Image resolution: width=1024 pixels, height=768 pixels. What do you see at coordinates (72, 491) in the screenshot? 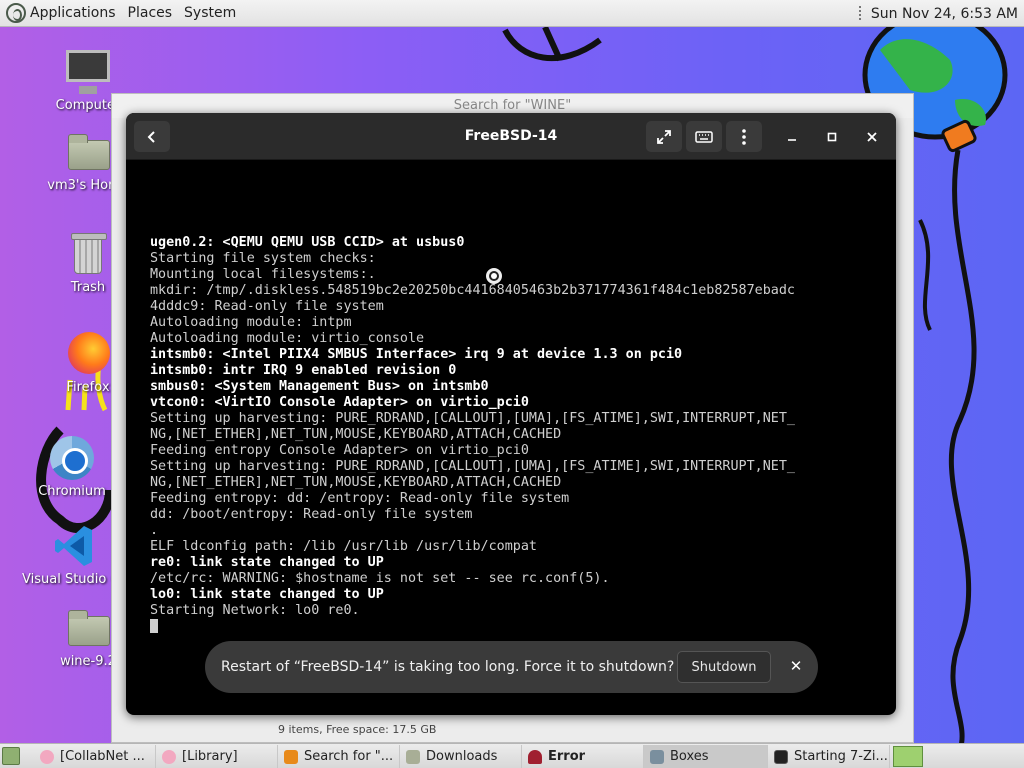
I see `desktop-icon-label: Chromium` at bounding box center [72, 491].